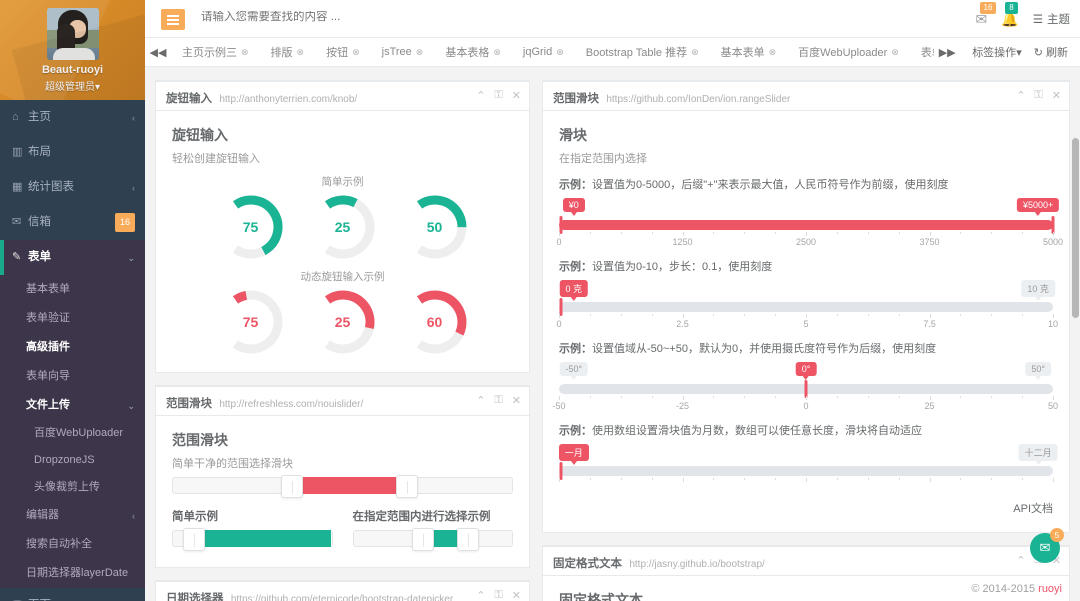  Describe the element at coordinates (15, 117) in the screenshot. I see `home-icon: ⌂` at that location.